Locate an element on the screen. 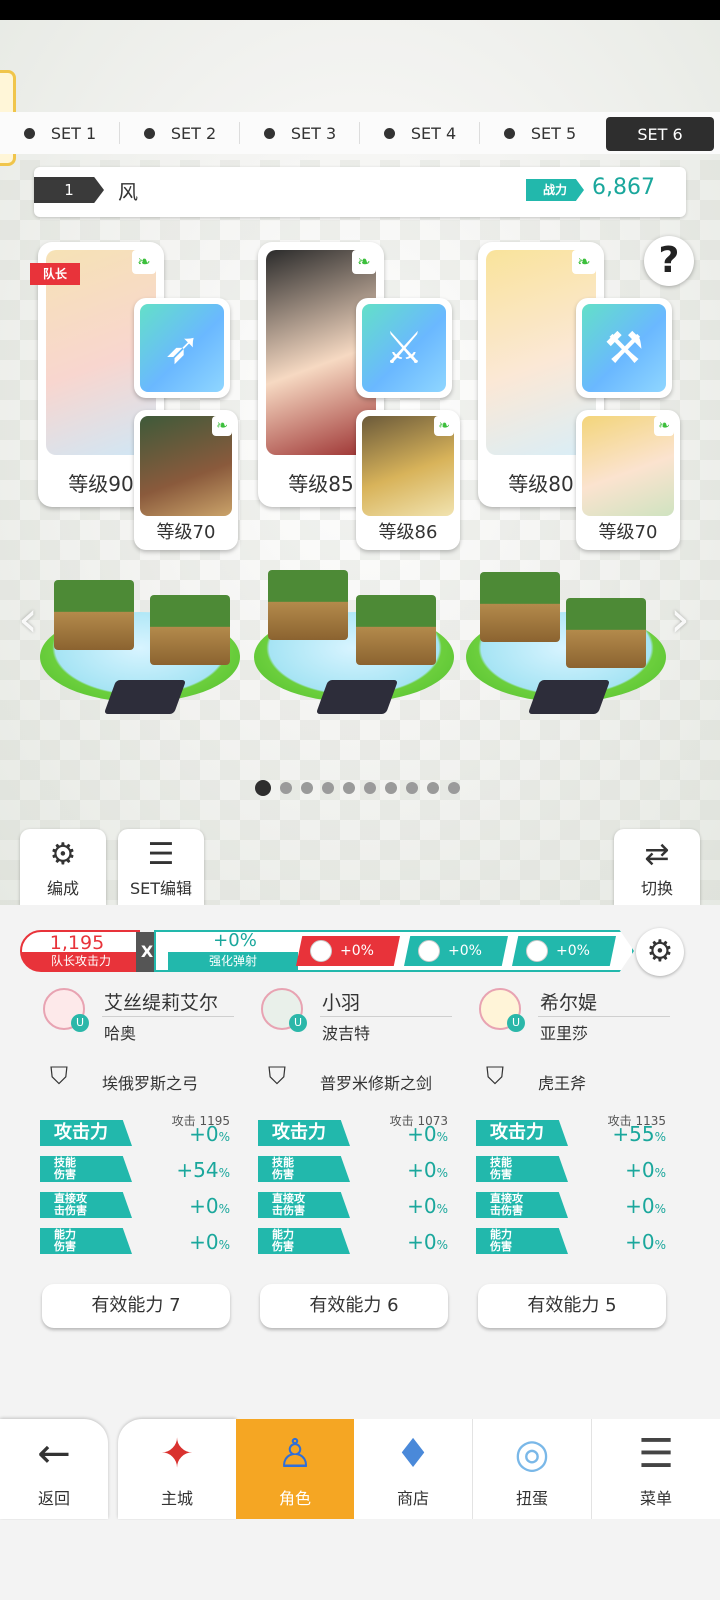 This screenshot has height=1600, width=720. nav-shop: ♦ 商店 is located at coordinates (413, 1469).